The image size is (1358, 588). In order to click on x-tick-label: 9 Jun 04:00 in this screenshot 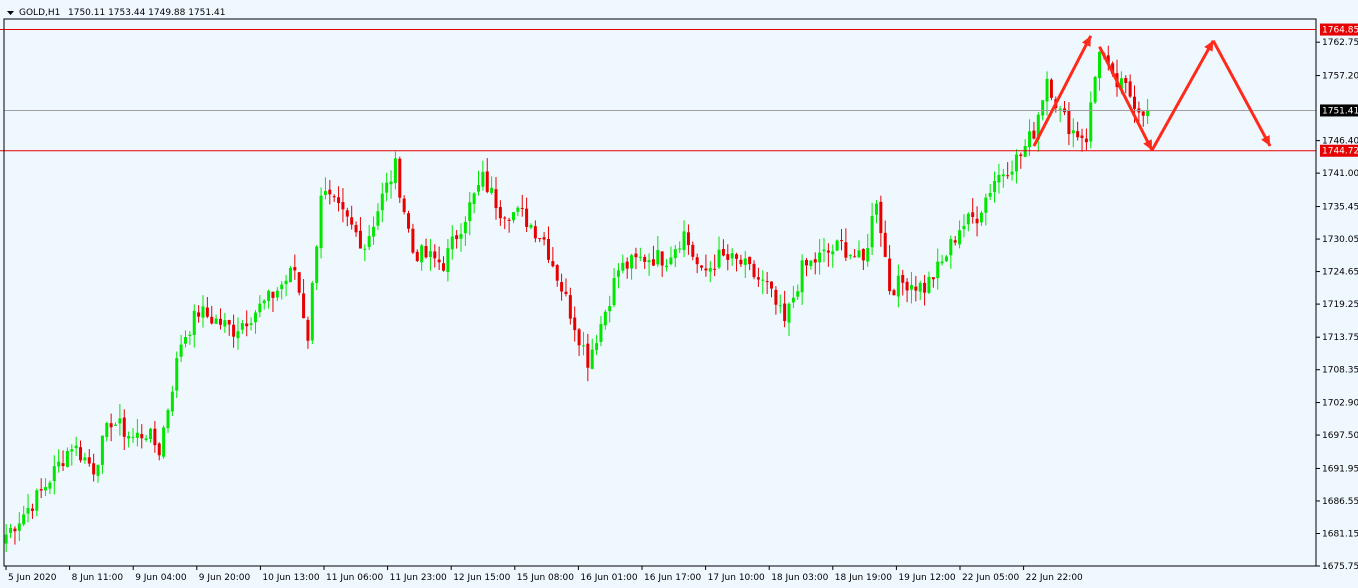, I will do `click(161, 578)`.